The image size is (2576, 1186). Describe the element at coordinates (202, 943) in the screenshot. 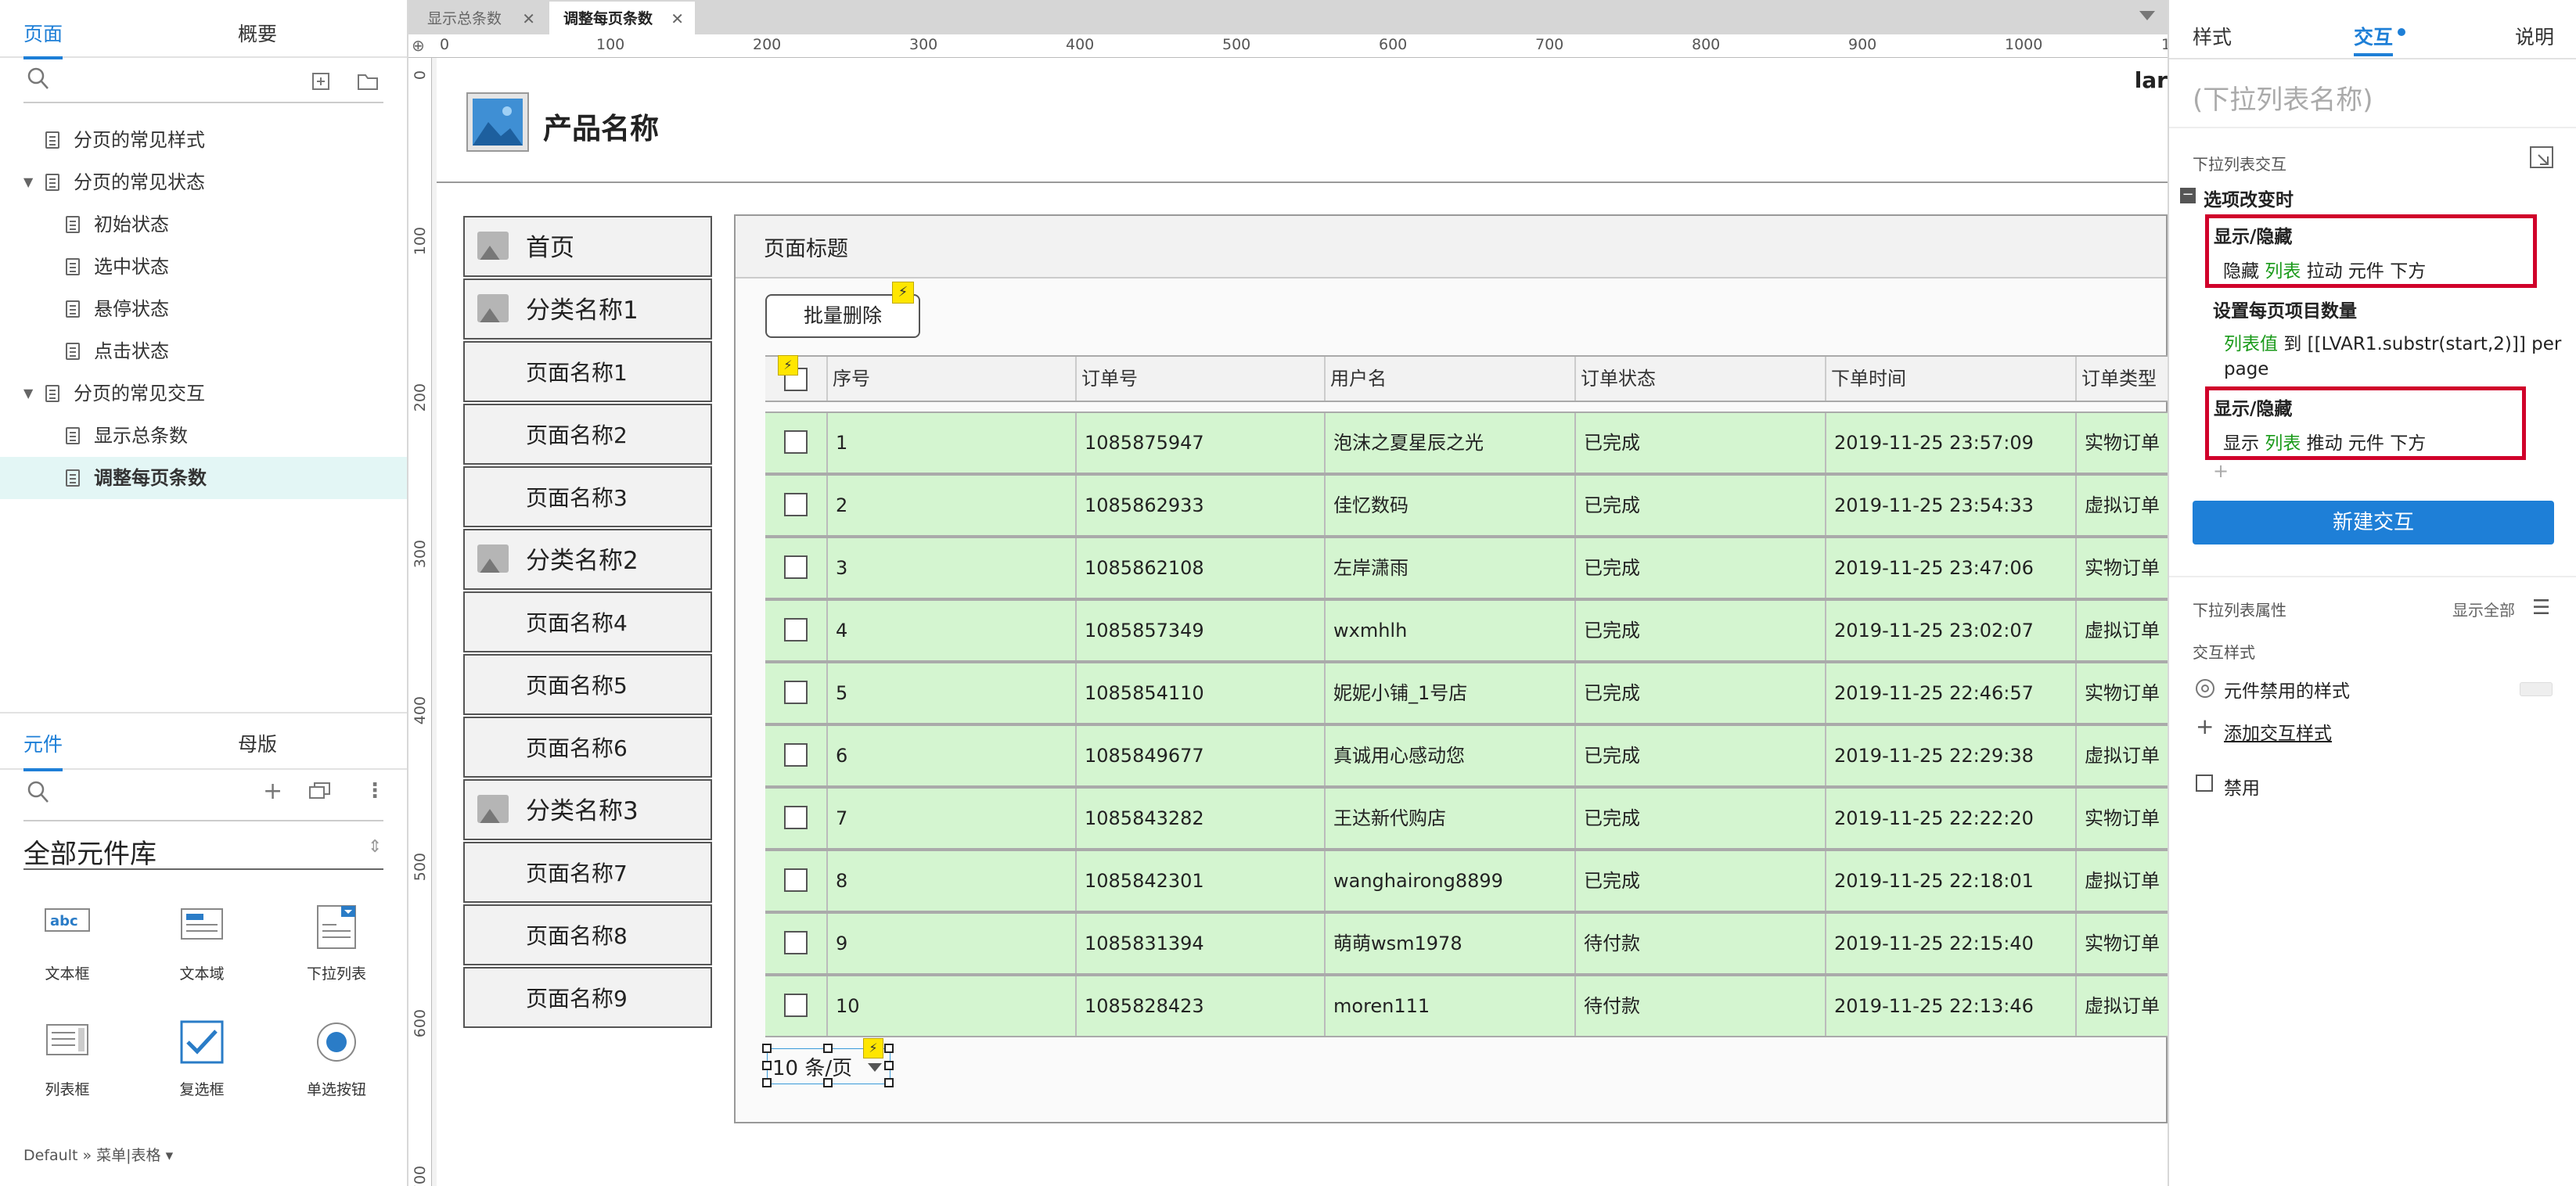

I see `widget-textarea: 文本域` at that location.